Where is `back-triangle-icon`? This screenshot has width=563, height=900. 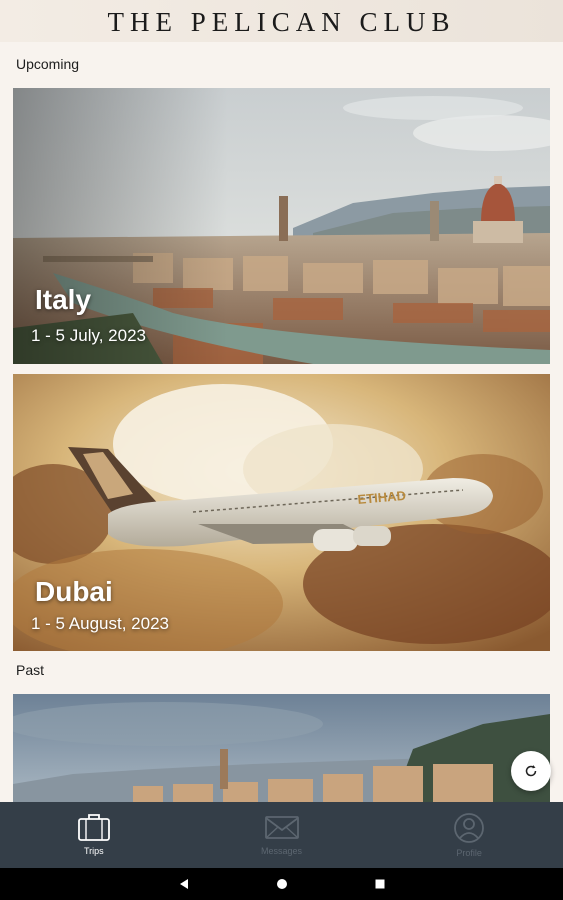 back-triangle-icon is located at coordinates (183, 884).